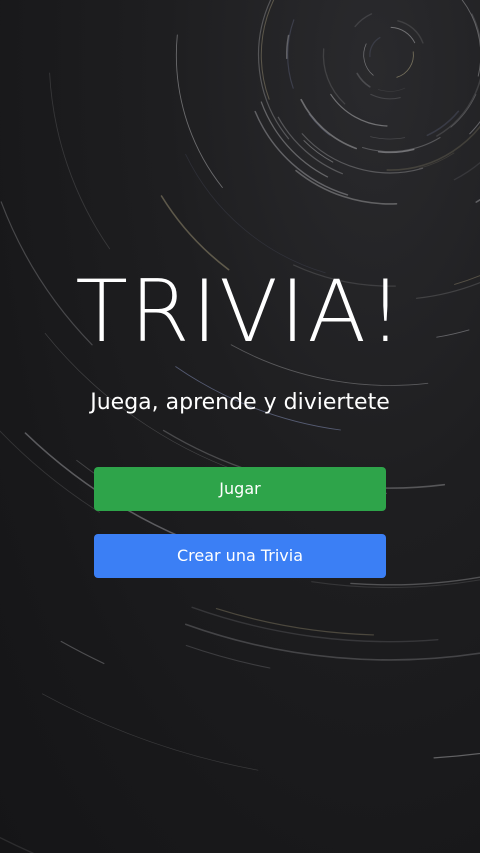 The width and height of the screenshot is (480, 853). Describe the element at coordinates (240, 312) in the screenshot. I see `app-title: TRIVIA!` at that location.